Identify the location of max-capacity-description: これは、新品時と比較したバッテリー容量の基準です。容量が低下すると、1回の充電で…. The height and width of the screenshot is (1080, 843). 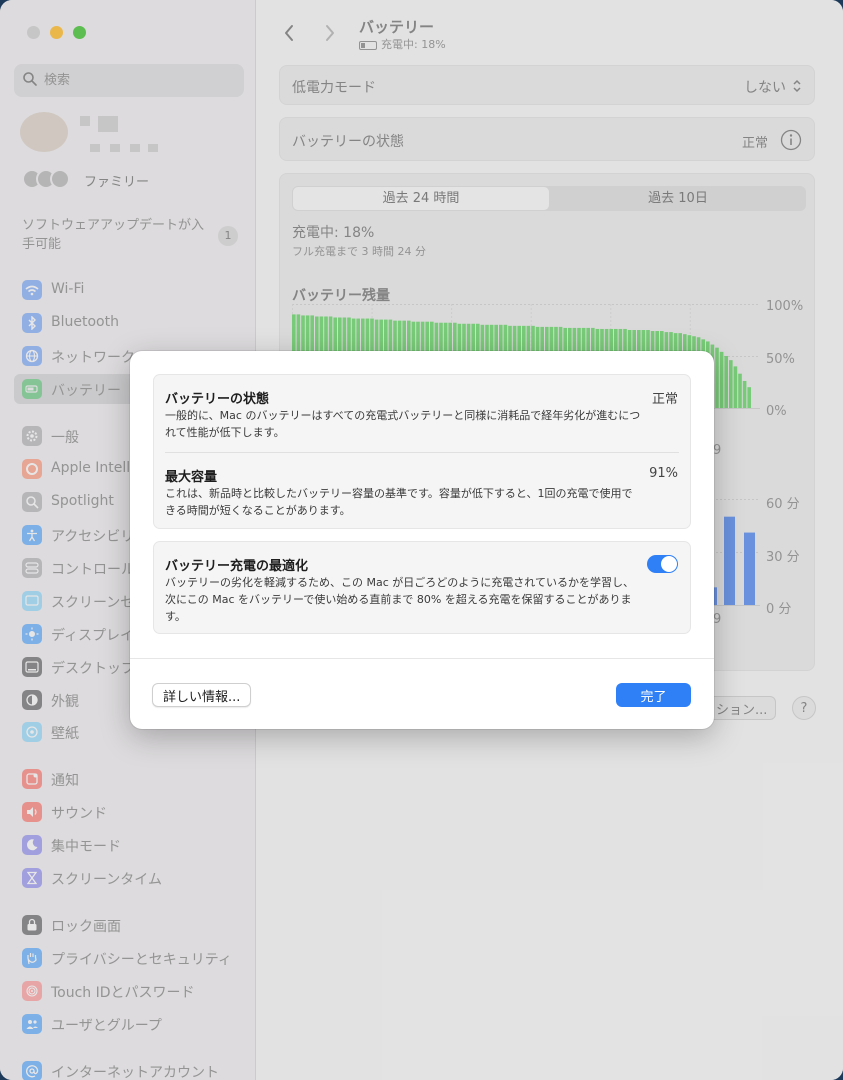
(399, 502).